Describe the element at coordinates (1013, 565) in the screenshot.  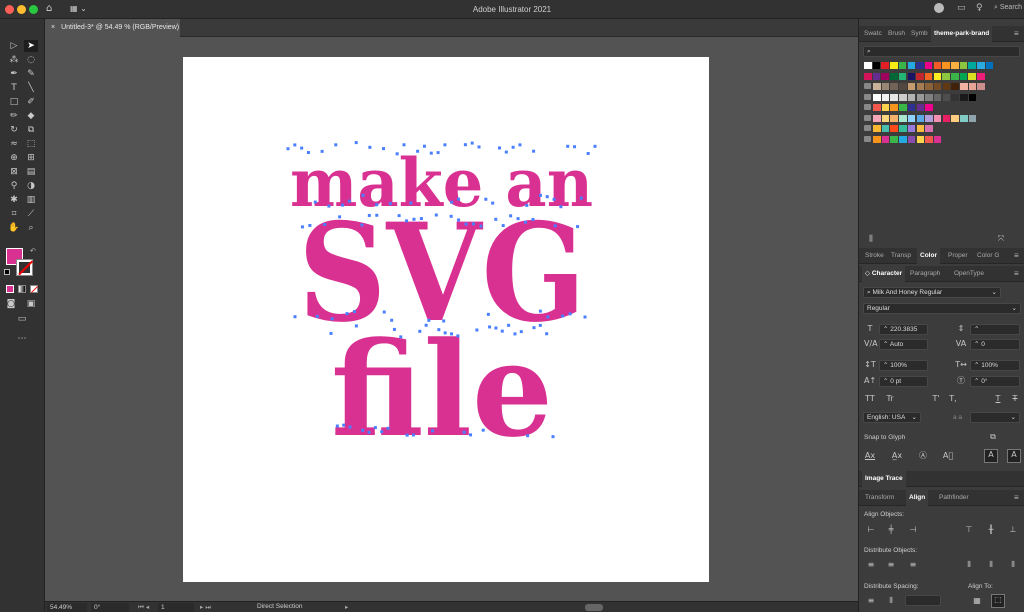
I see `distribute-right-icon: ⫴` at that location.